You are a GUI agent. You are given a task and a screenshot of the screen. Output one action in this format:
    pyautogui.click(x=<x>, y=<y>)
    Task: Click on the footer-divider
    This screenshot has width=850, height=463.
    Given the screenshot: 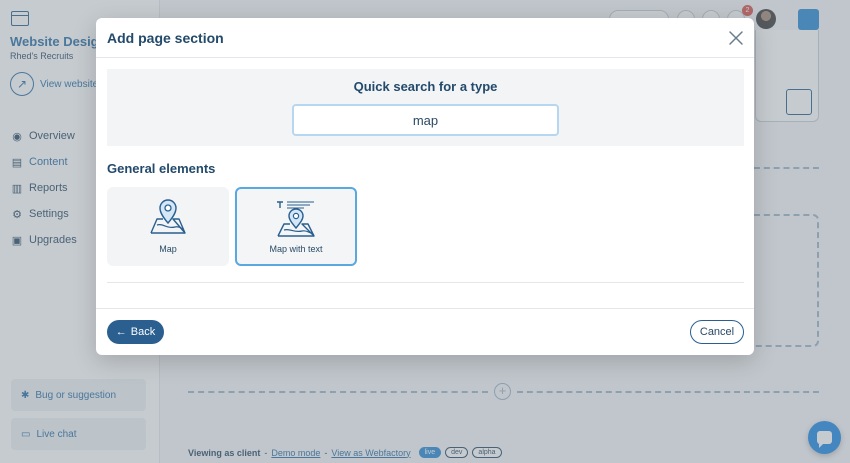 What is the action you would take?
    pyautogui.click(x=425, y=308)
    